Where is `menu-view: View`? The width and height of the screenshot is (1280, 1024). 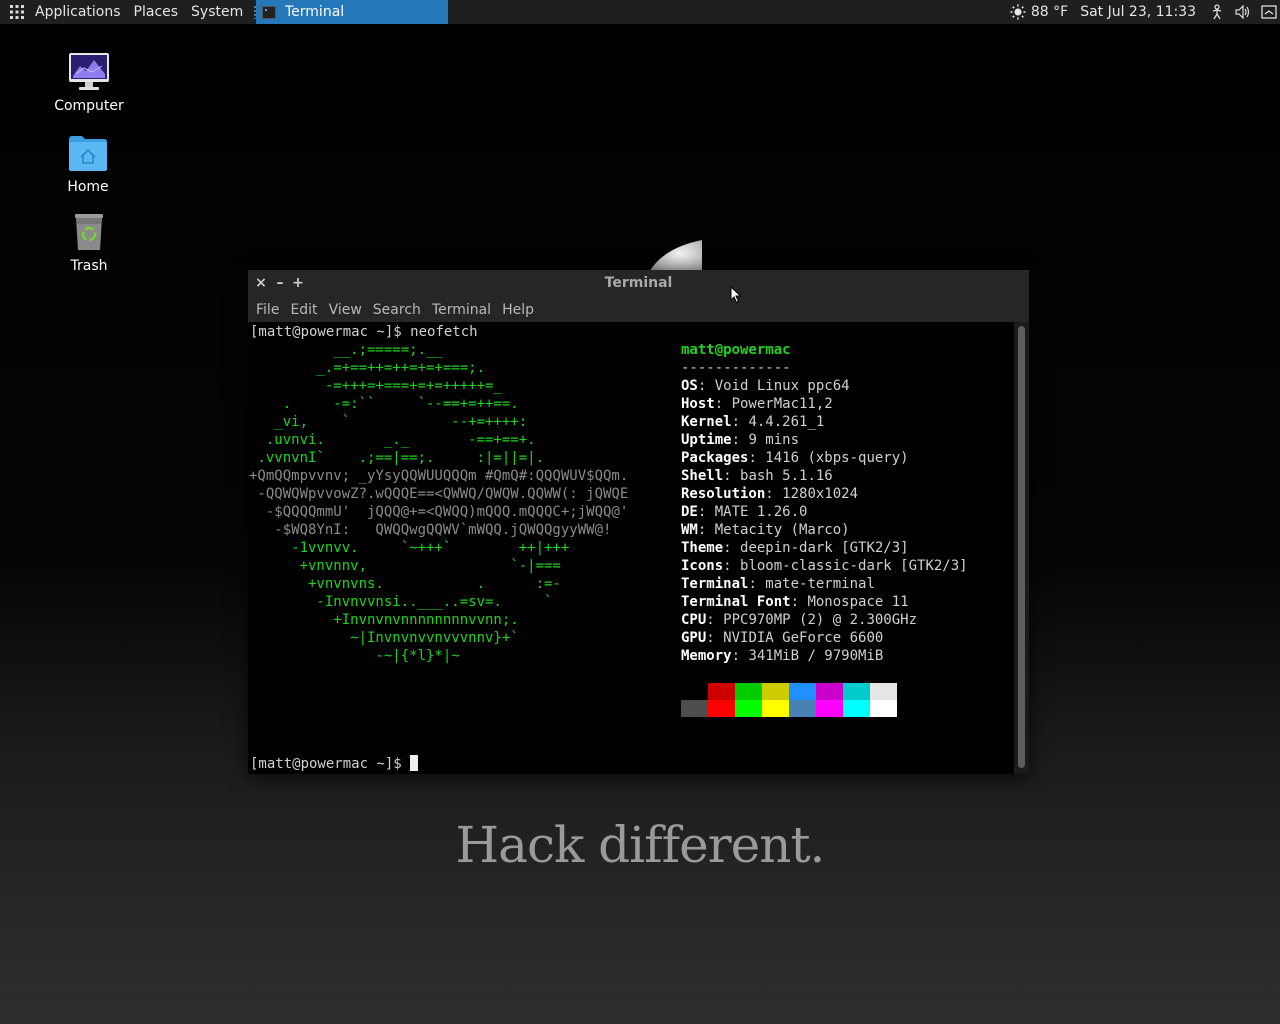 menu-view: View is located at coordinates (347, 310).